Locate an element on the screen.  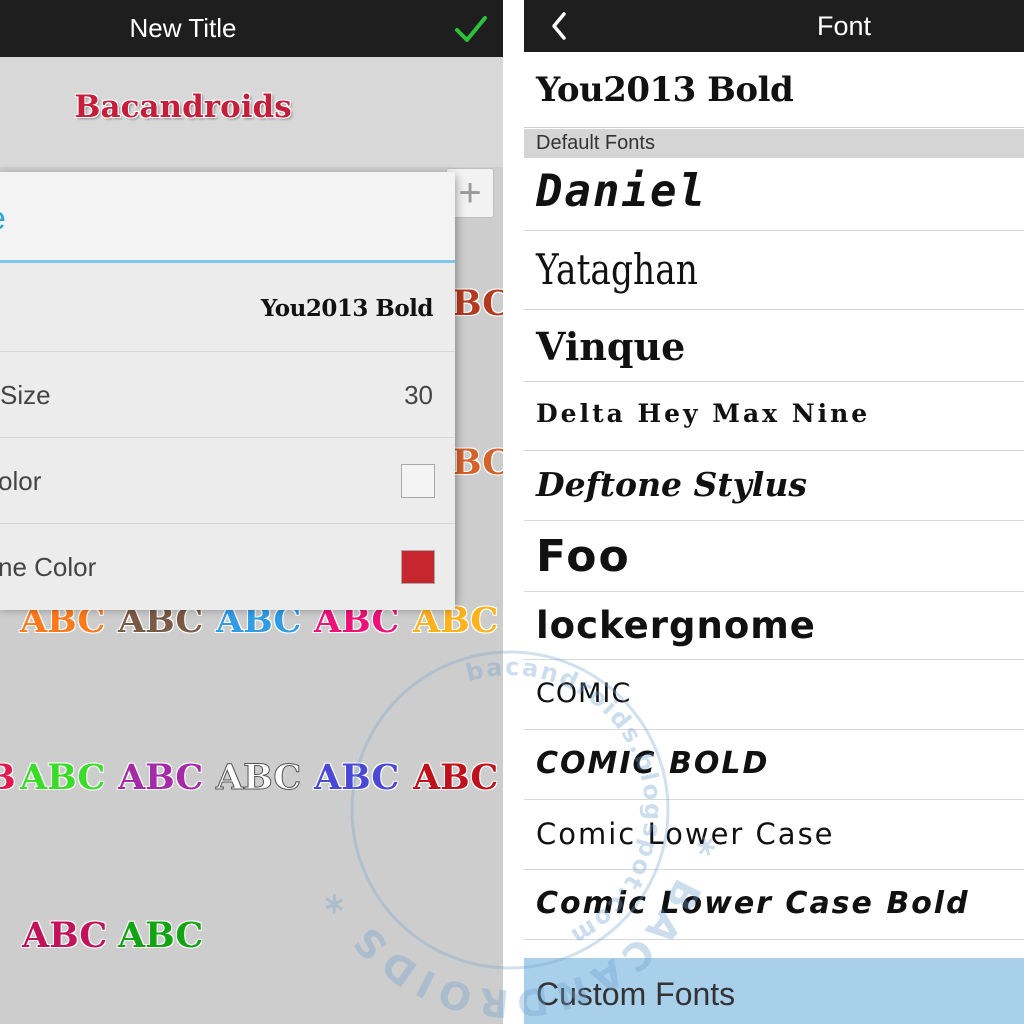
font-item-label: Deftone Stylus is located at coordinates (671, 484).